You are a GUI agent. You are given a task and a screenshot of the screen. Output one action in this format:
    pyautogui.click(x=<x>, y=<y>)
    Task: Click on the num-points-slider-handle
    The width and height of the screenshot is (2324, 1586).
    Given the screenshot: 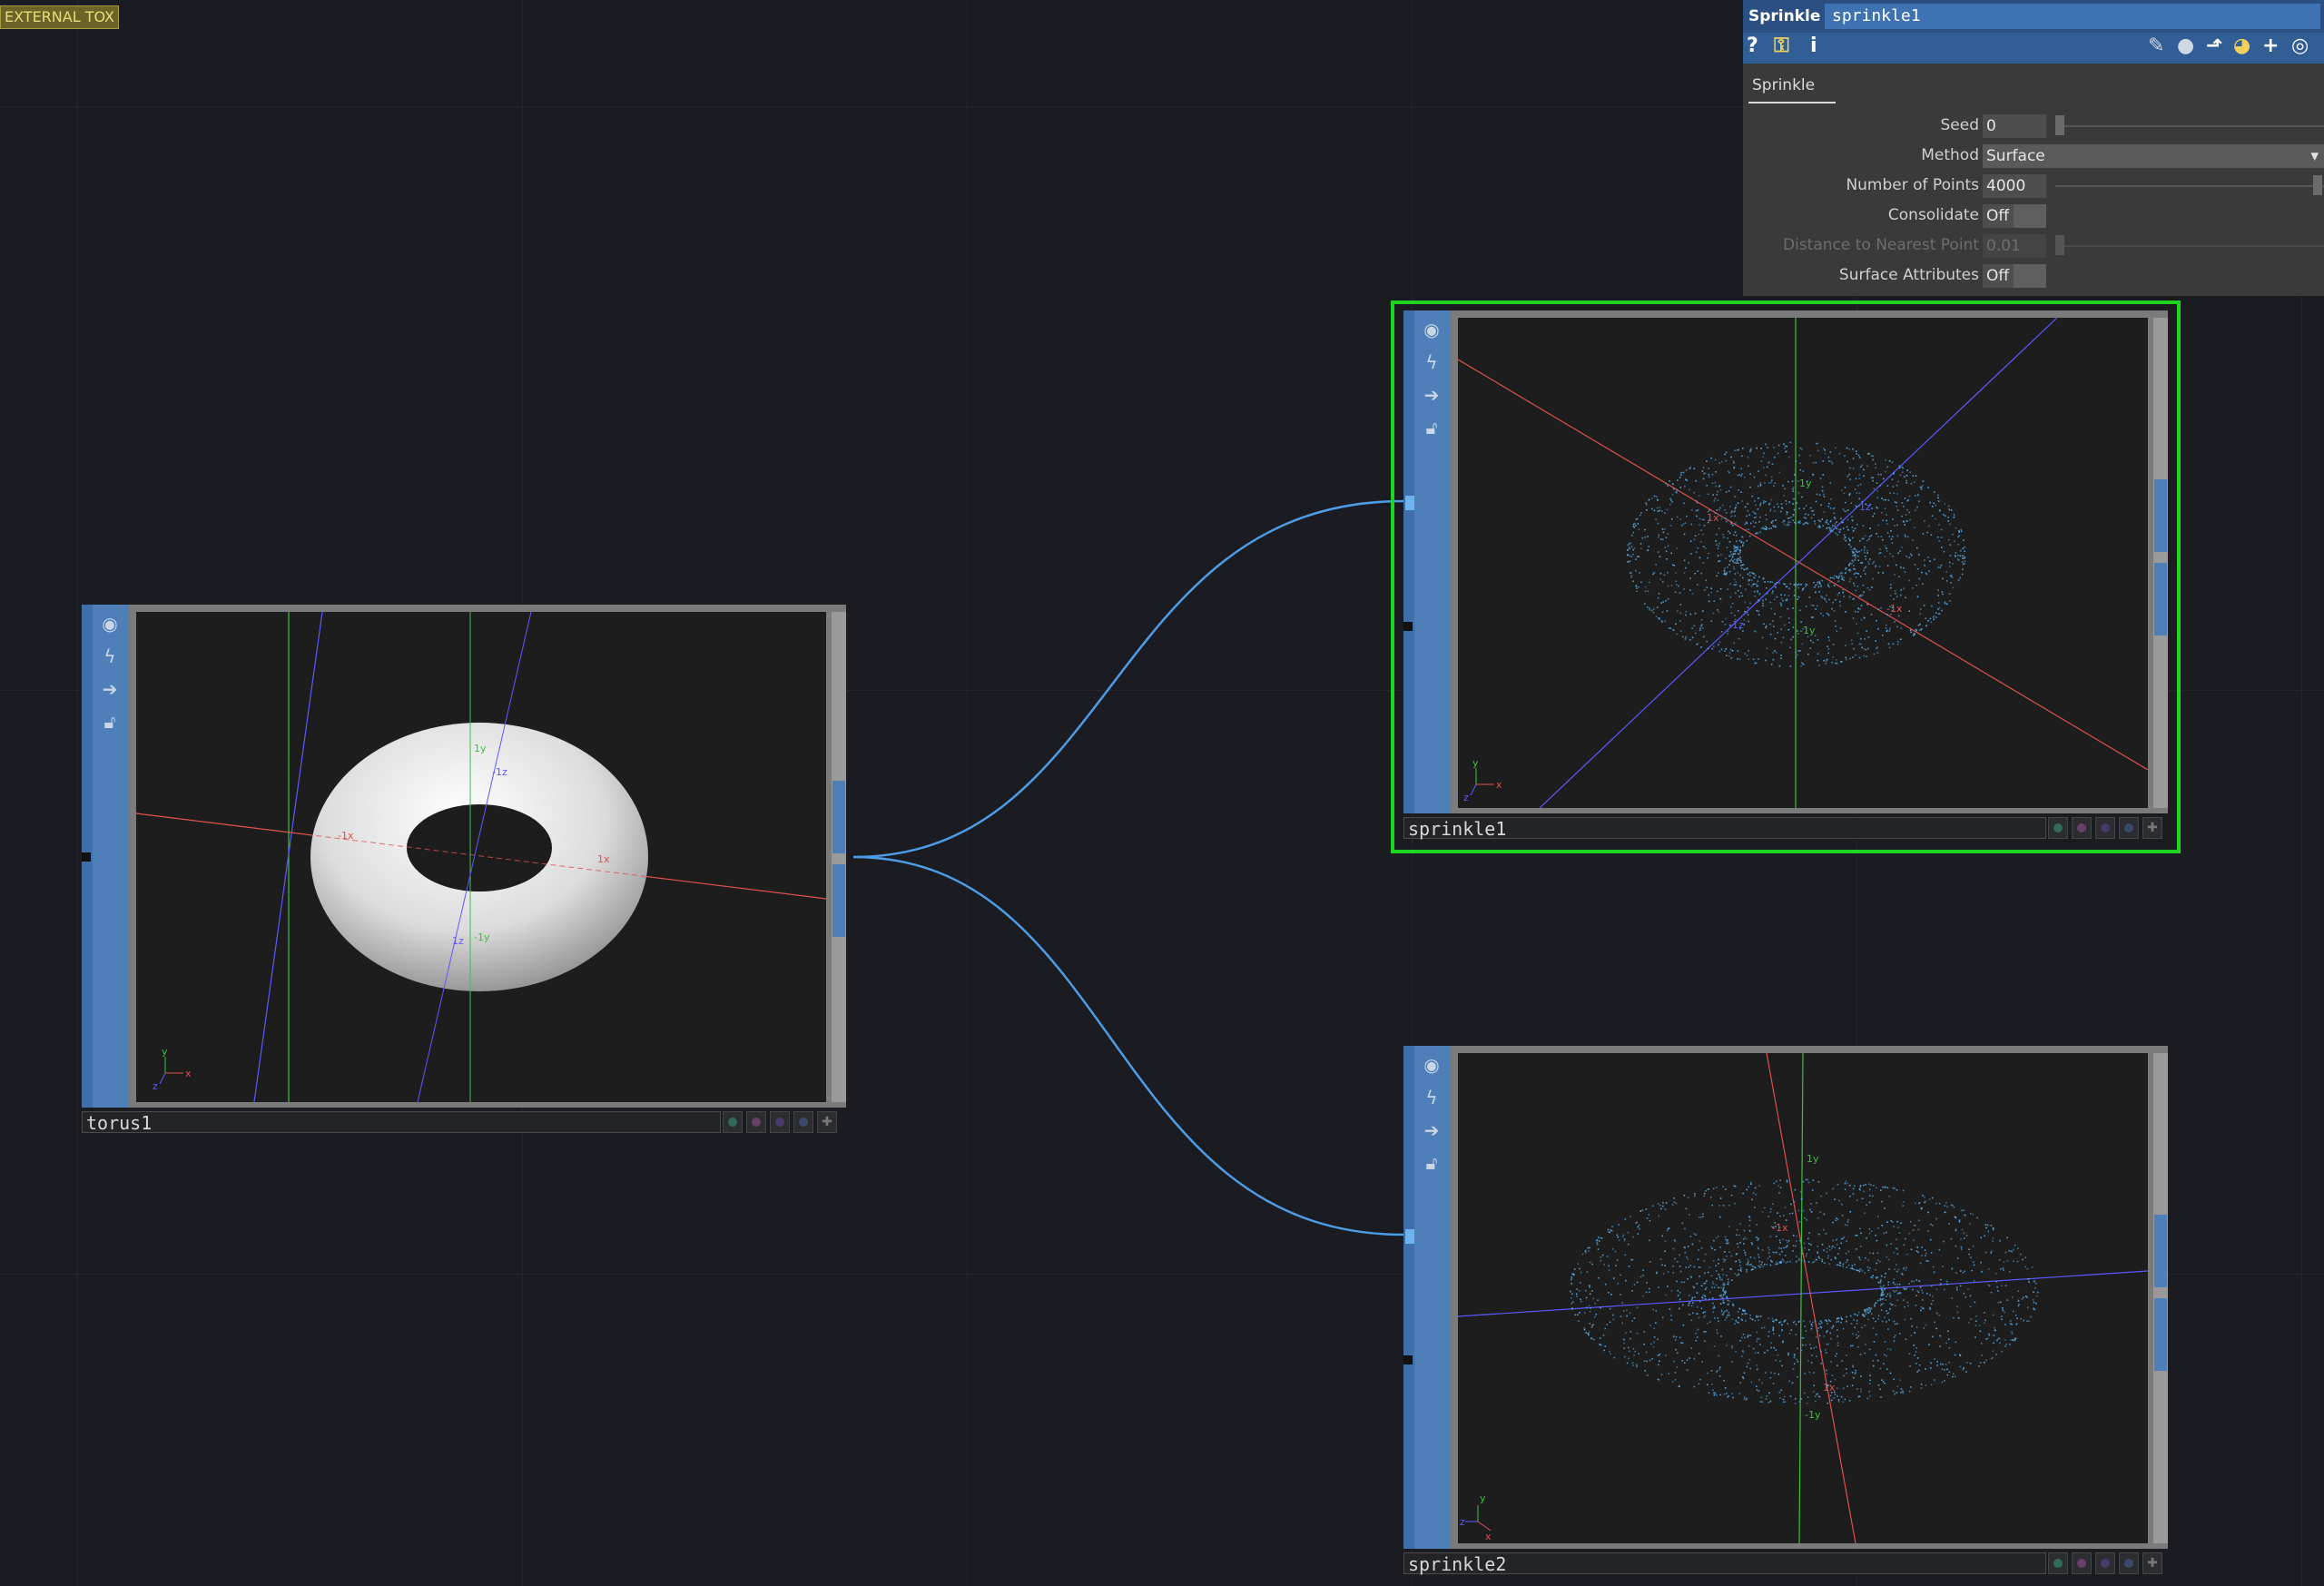 What is the action you would take?
    pyautogui.click(x=2317, y=185)
    